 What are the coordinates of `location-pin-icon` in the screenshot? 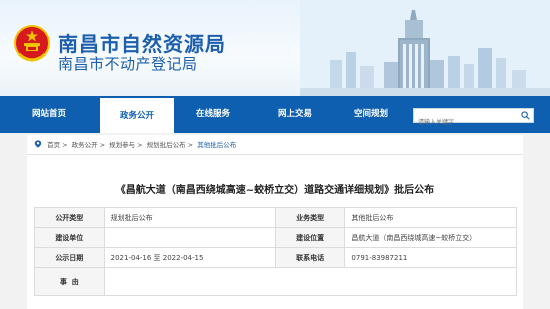 It's located at (38, 144).